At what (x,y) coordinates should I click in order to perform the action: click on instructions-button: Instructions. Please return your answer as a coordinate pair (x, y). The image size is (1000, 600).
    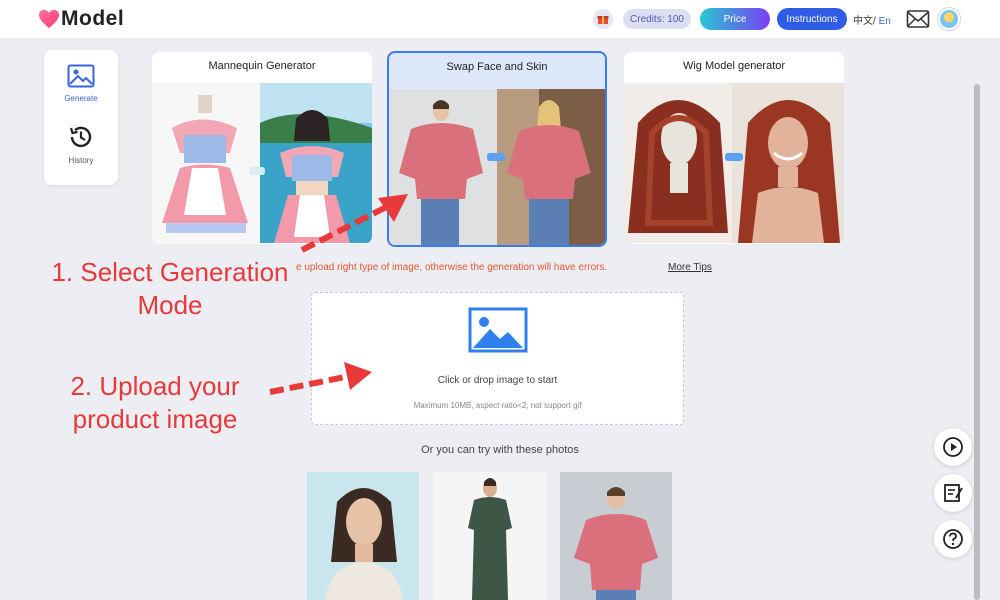
    Looking at the image, I should click on (812, 19).